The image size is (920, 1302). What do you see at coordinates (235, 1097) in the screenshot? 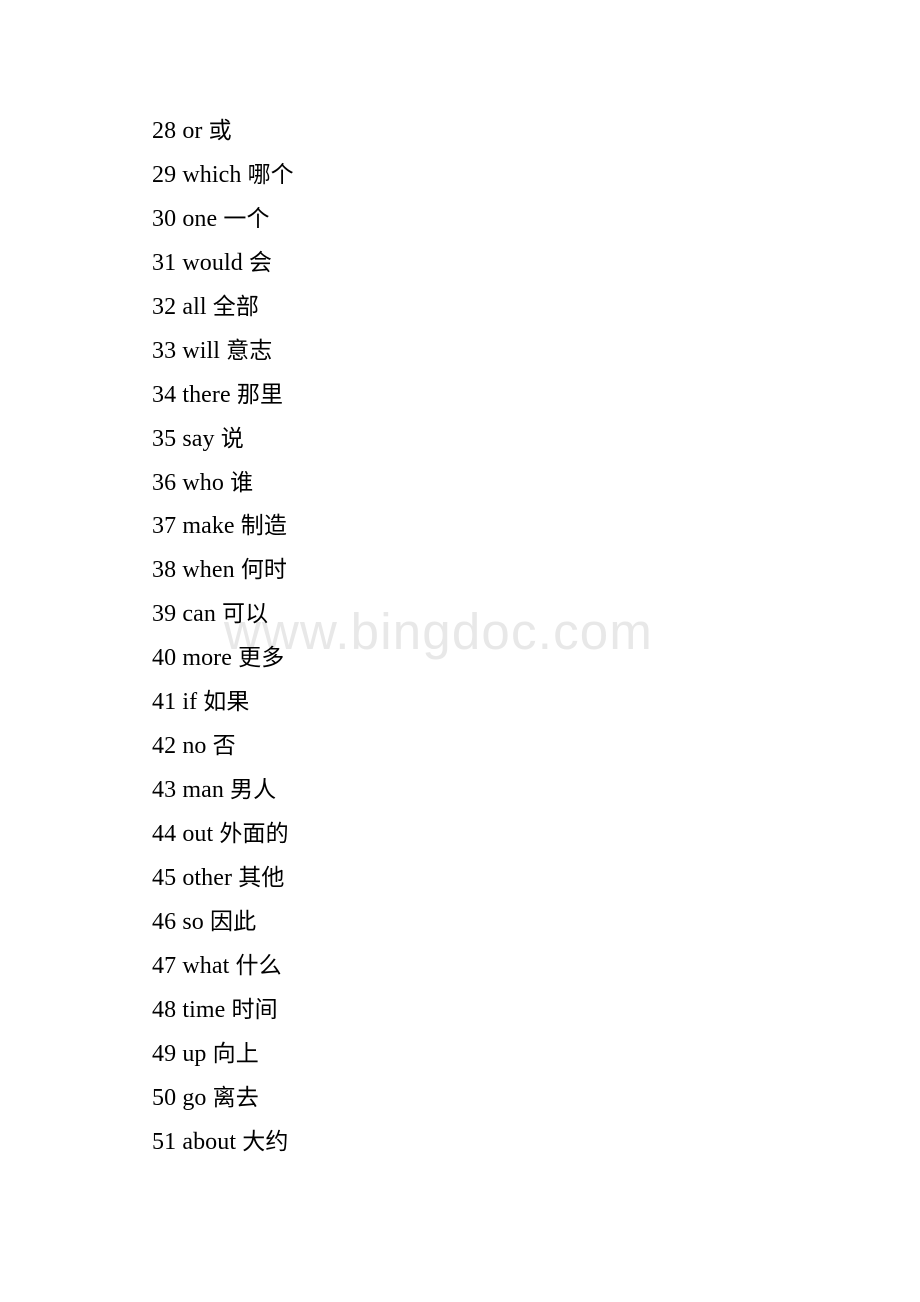
I see `entry-gloss: 离去` at bounding box center [235, 1097].